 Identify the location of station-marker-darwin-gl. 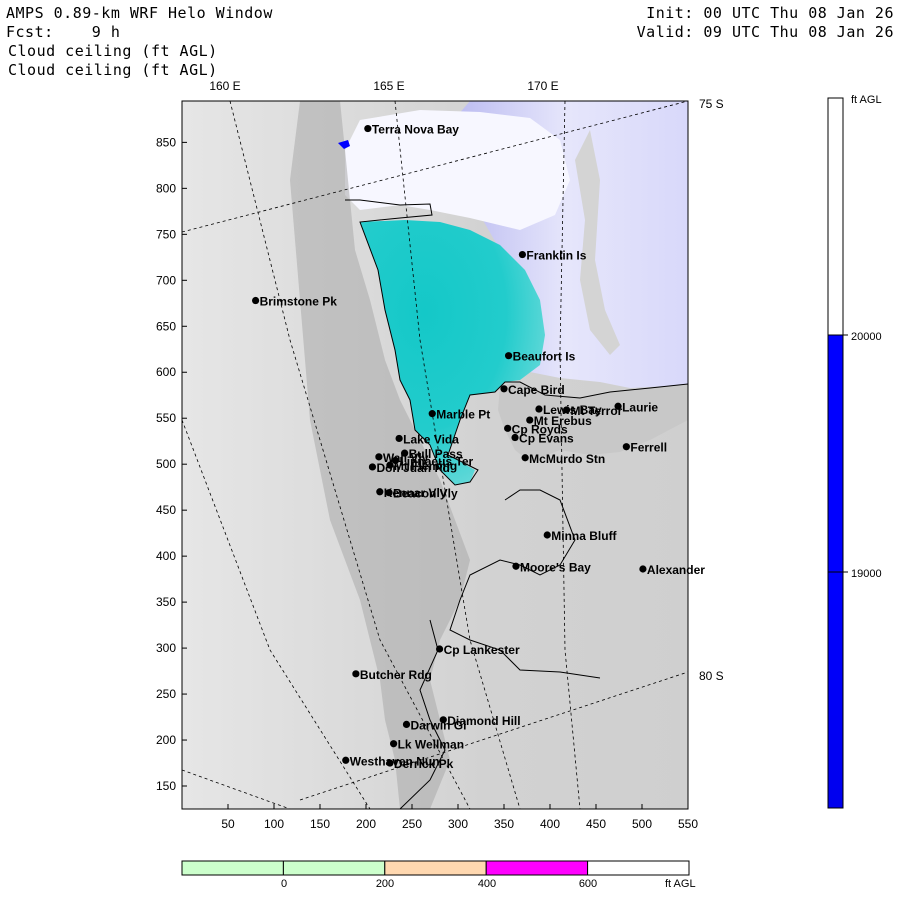
(406, 724).